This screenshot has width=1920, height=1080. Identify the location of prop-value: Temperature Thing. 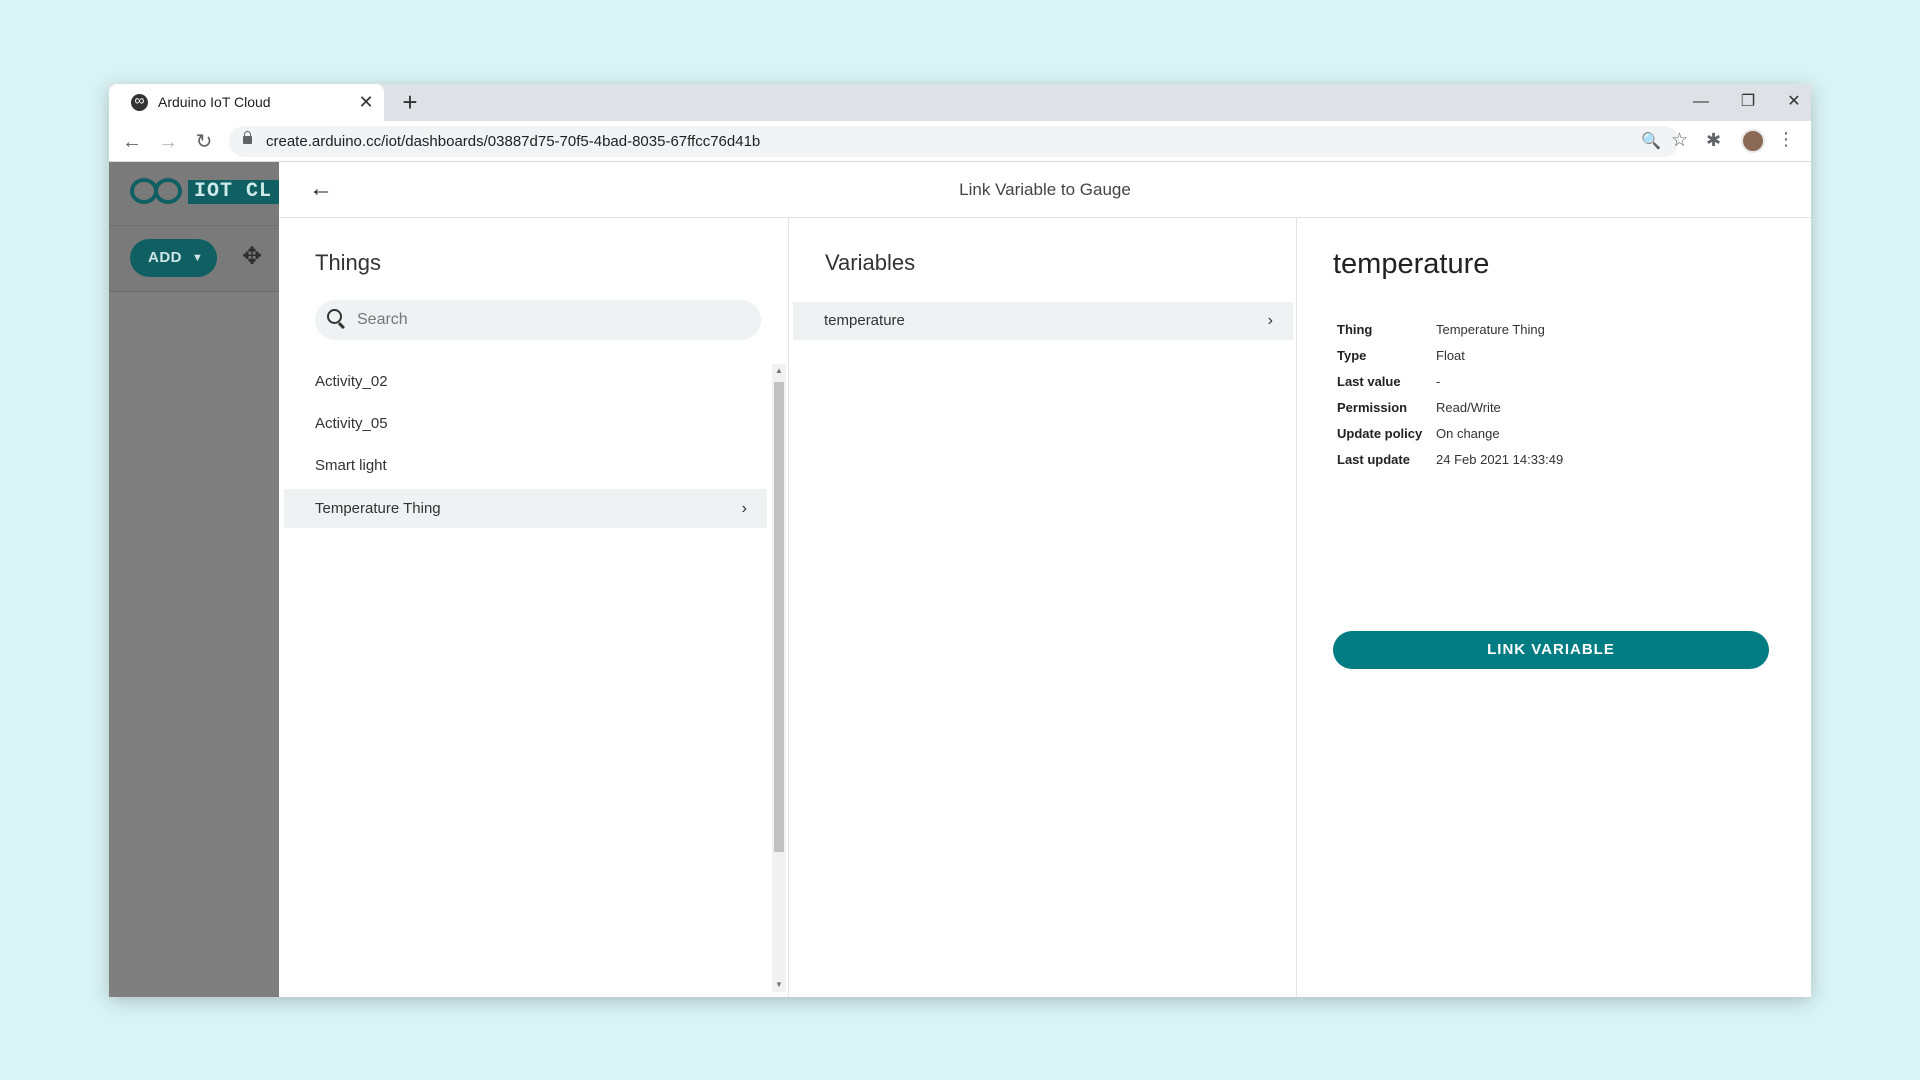
(1490, 329).